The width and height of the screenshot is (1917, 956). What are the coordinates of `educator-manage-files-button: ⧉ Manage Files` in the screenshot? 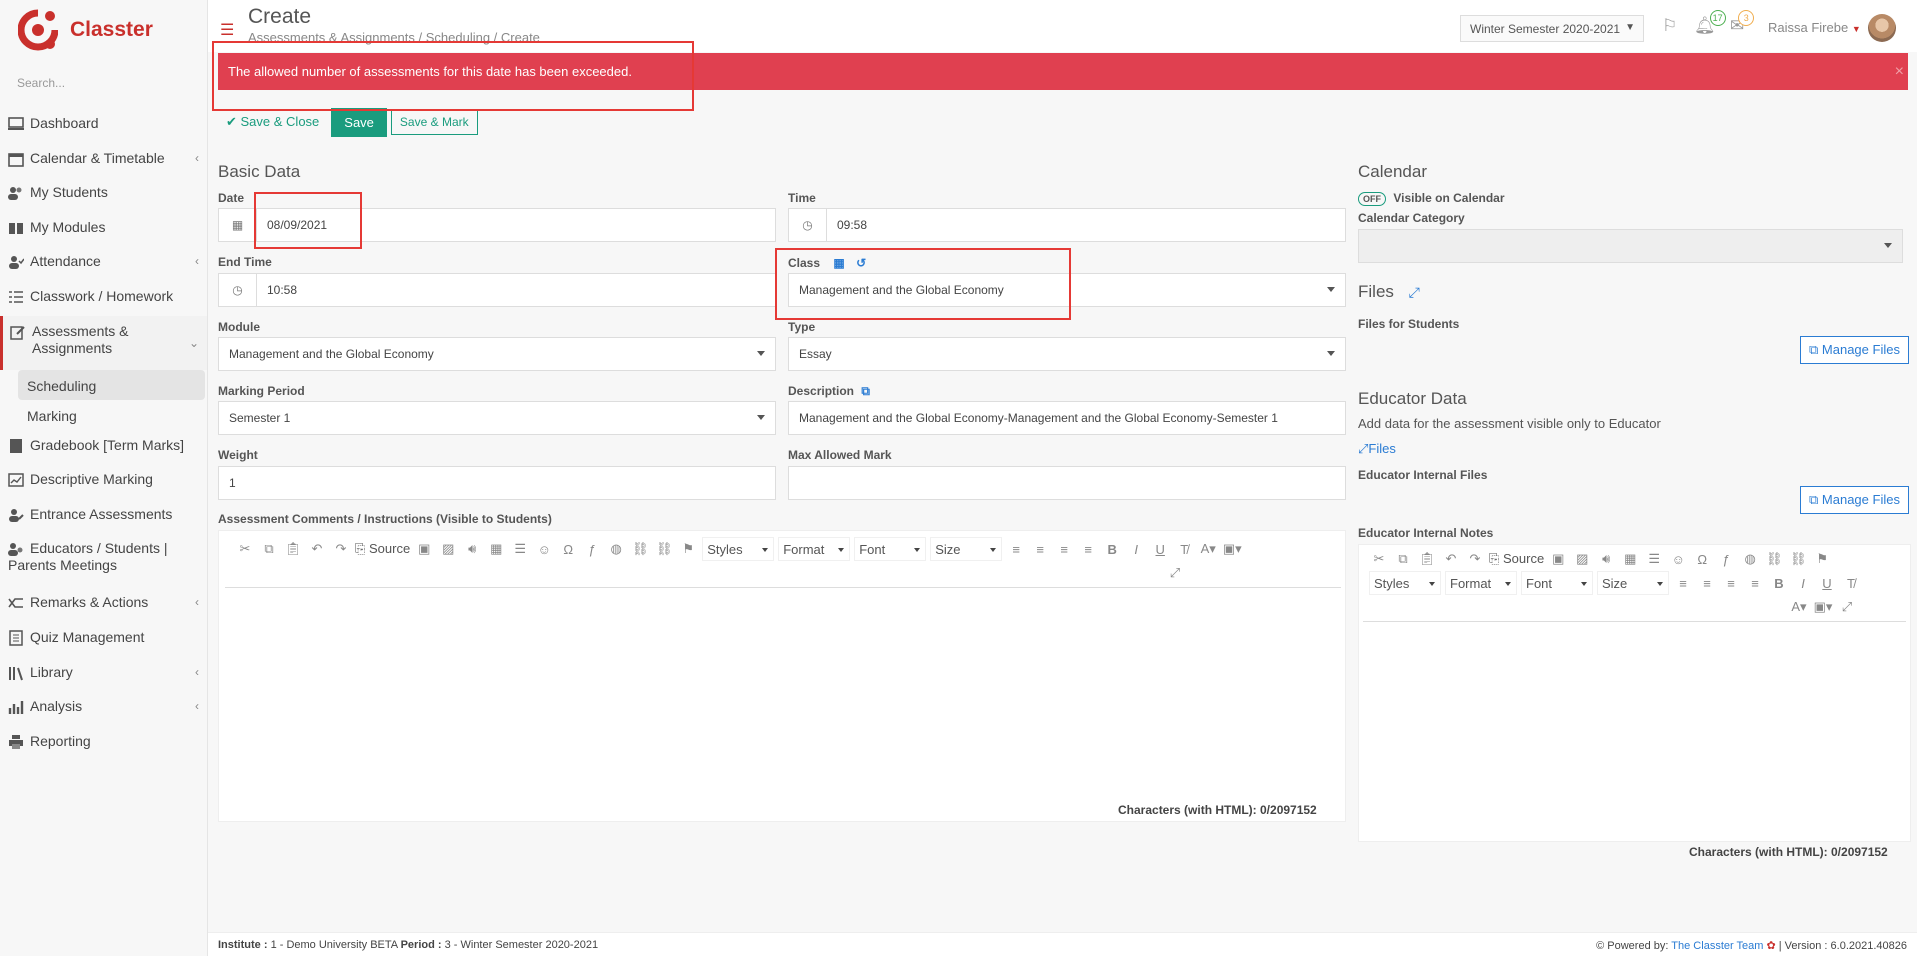 It's located at (1854, 500).